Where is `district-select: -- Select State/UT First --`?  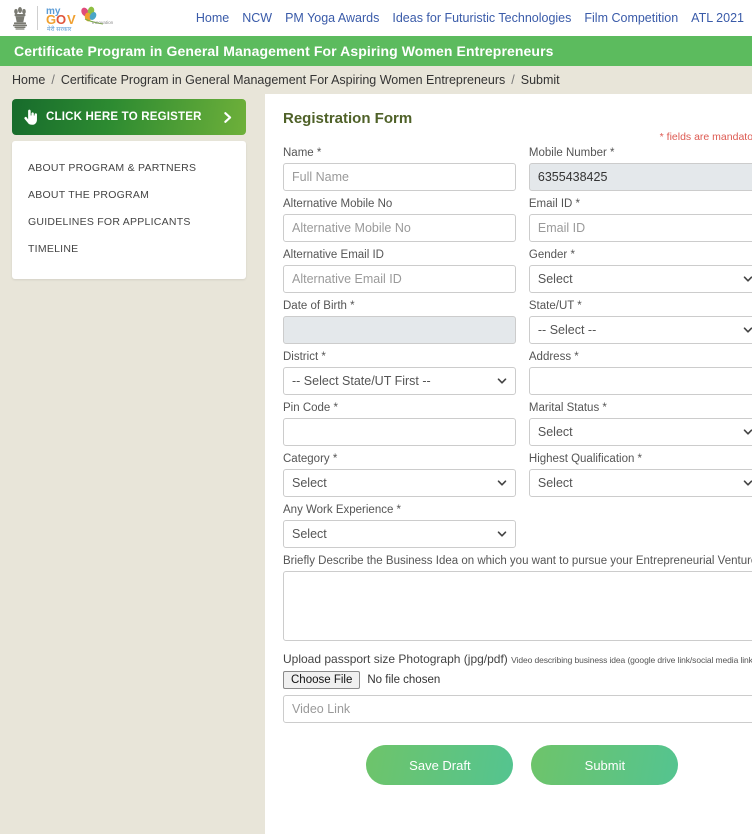
district-select: -- Select State/UT First -- is located at coordinates (399, 381).